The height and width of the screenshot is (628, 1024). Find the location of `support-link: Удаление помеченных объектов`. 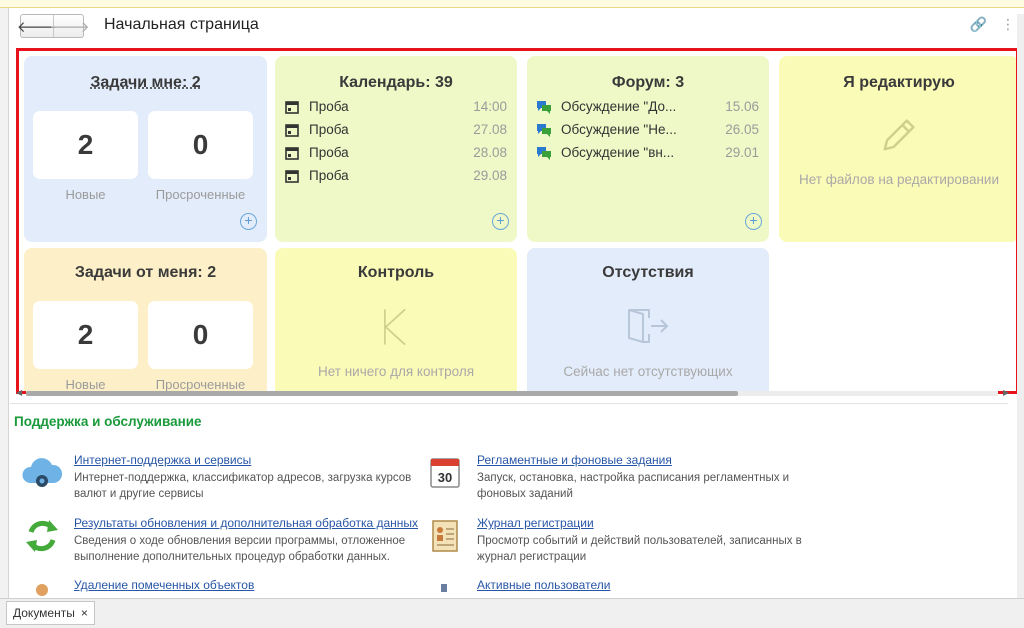

support-link: Удаление помеченных объектов is located at coordinates (164, 585).